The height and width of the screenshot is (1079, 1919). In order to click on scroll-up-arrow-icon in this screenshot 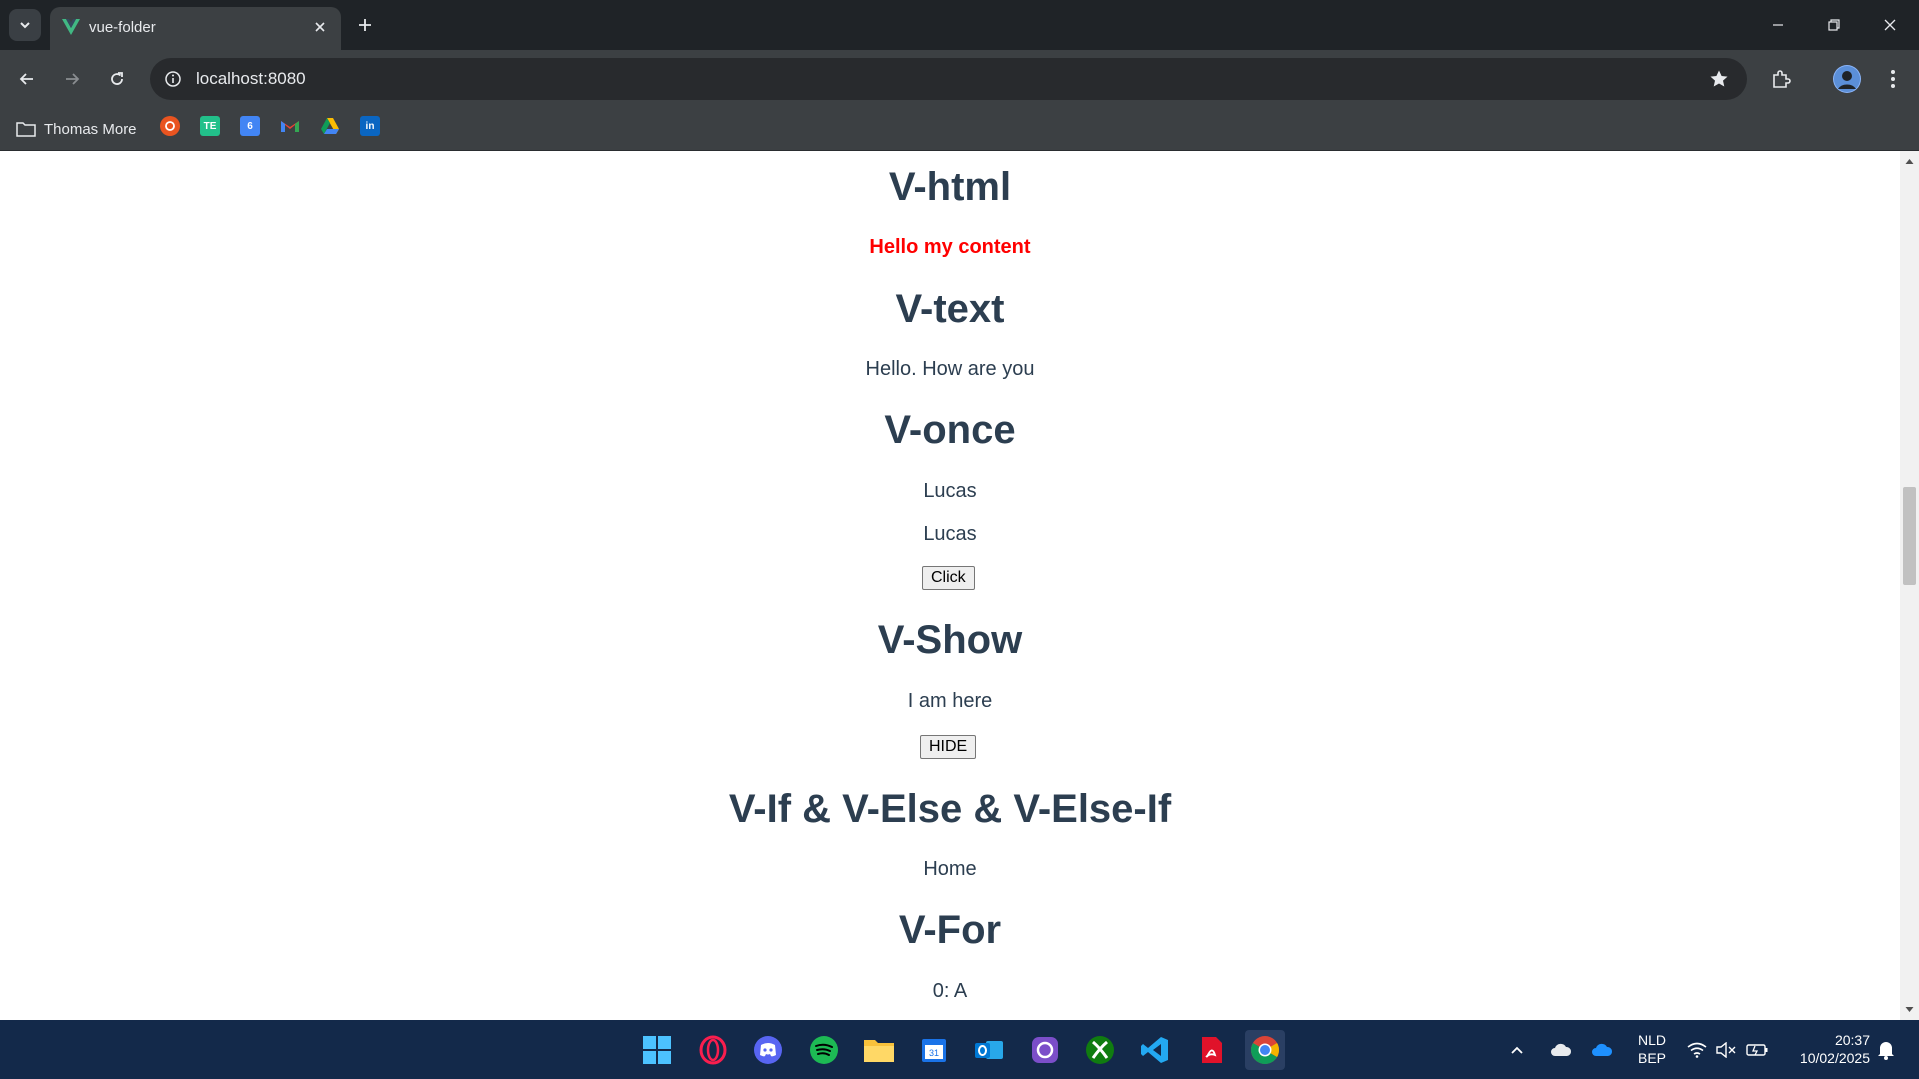, I will do `click(1909, 161)`.